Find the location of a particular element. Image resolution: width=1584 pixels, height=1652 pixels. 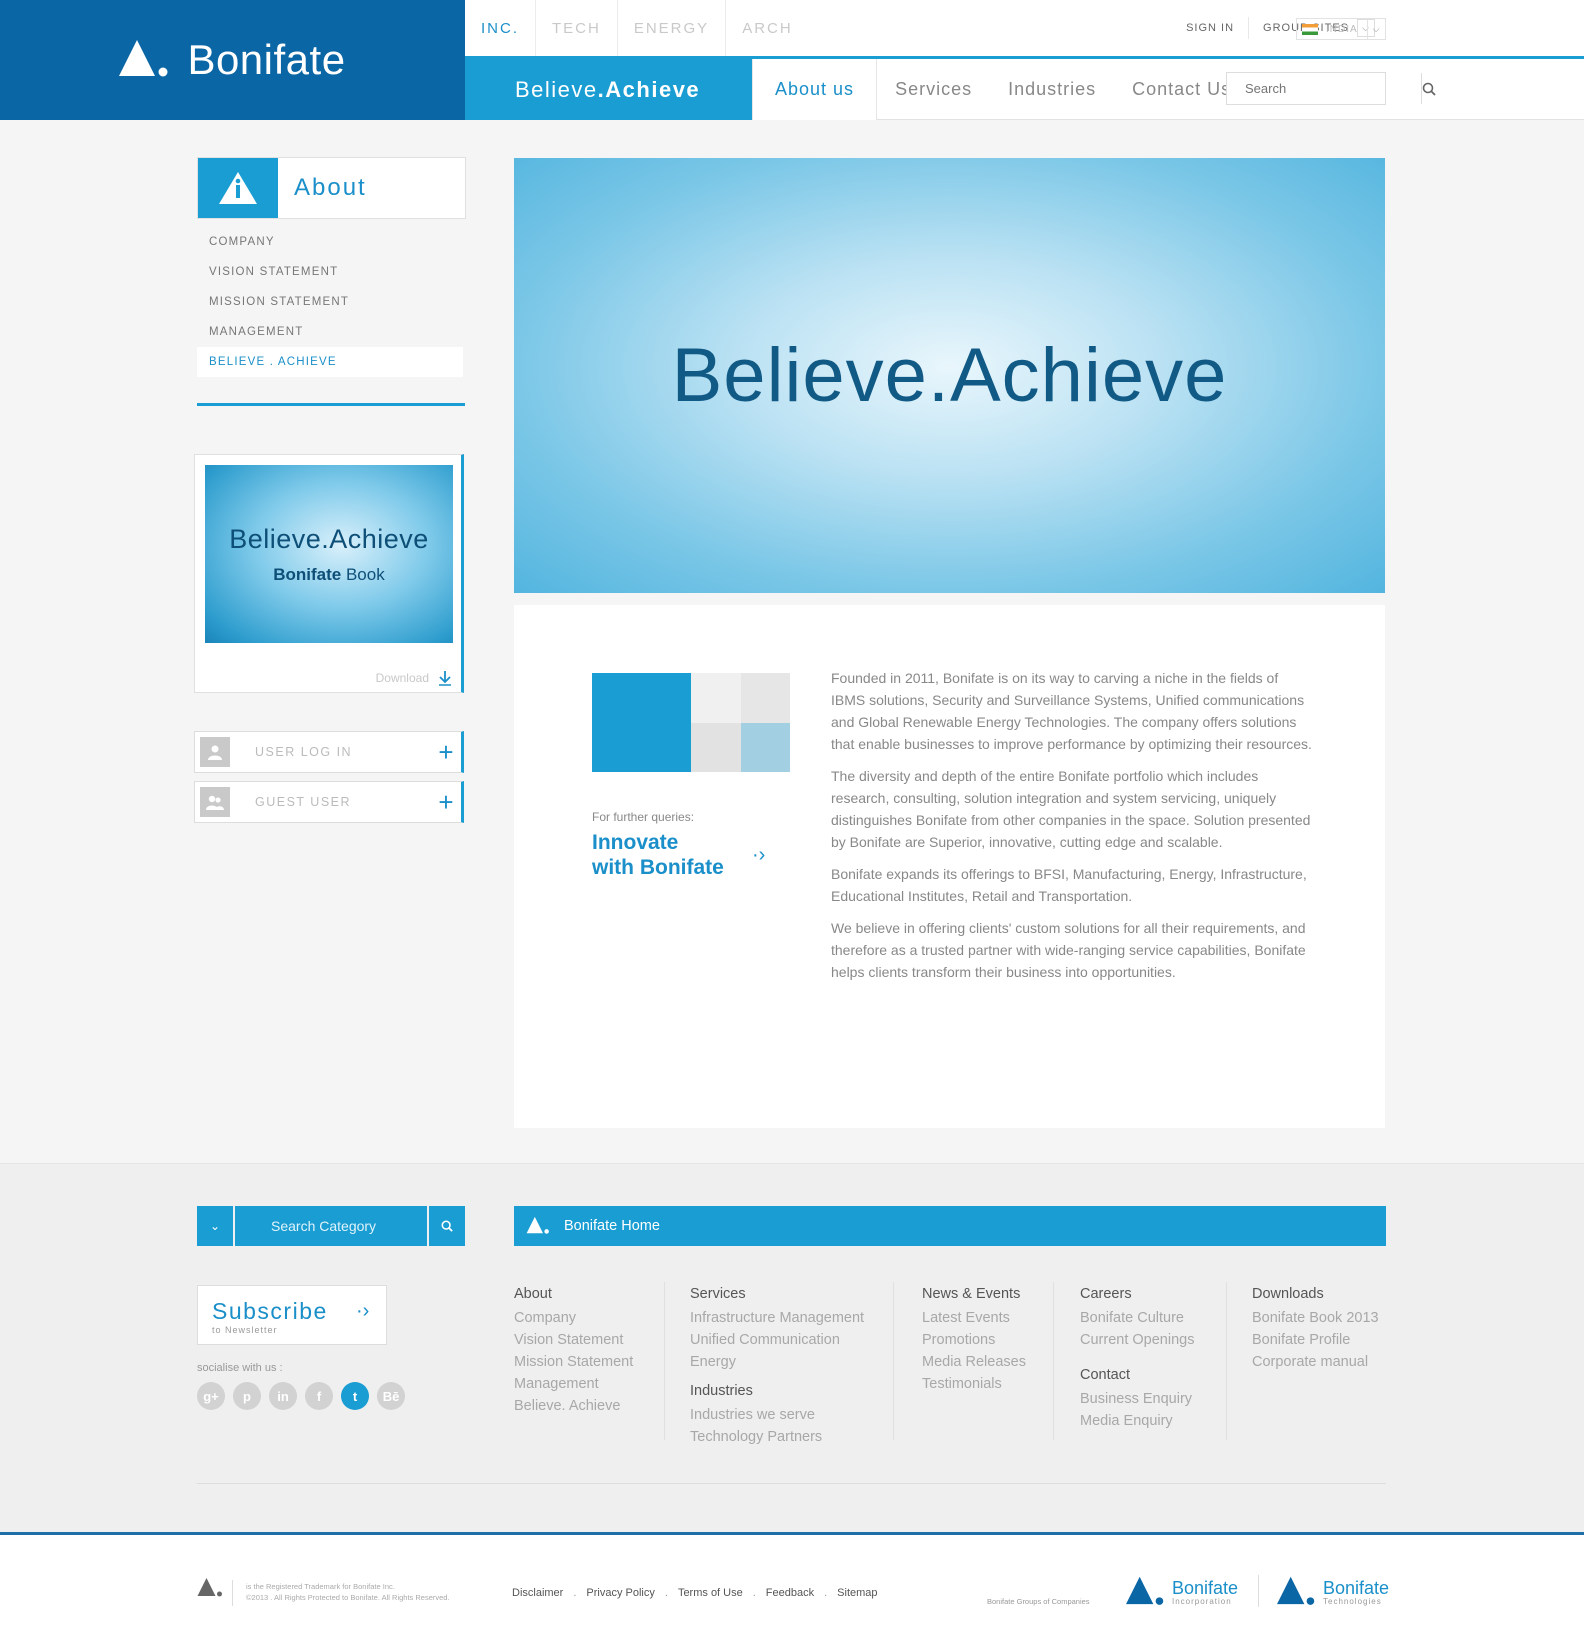

tab-arch: ARCH is located at coordinates (767, 28).